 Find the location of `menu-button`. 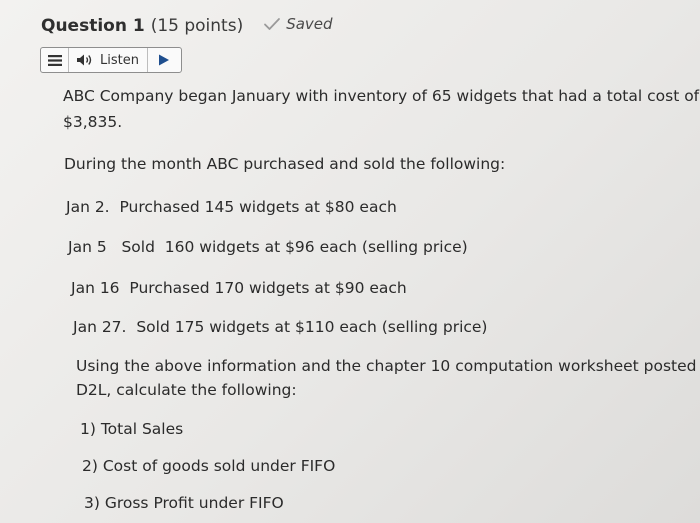

menu-button is located at coordinates (55, 60).